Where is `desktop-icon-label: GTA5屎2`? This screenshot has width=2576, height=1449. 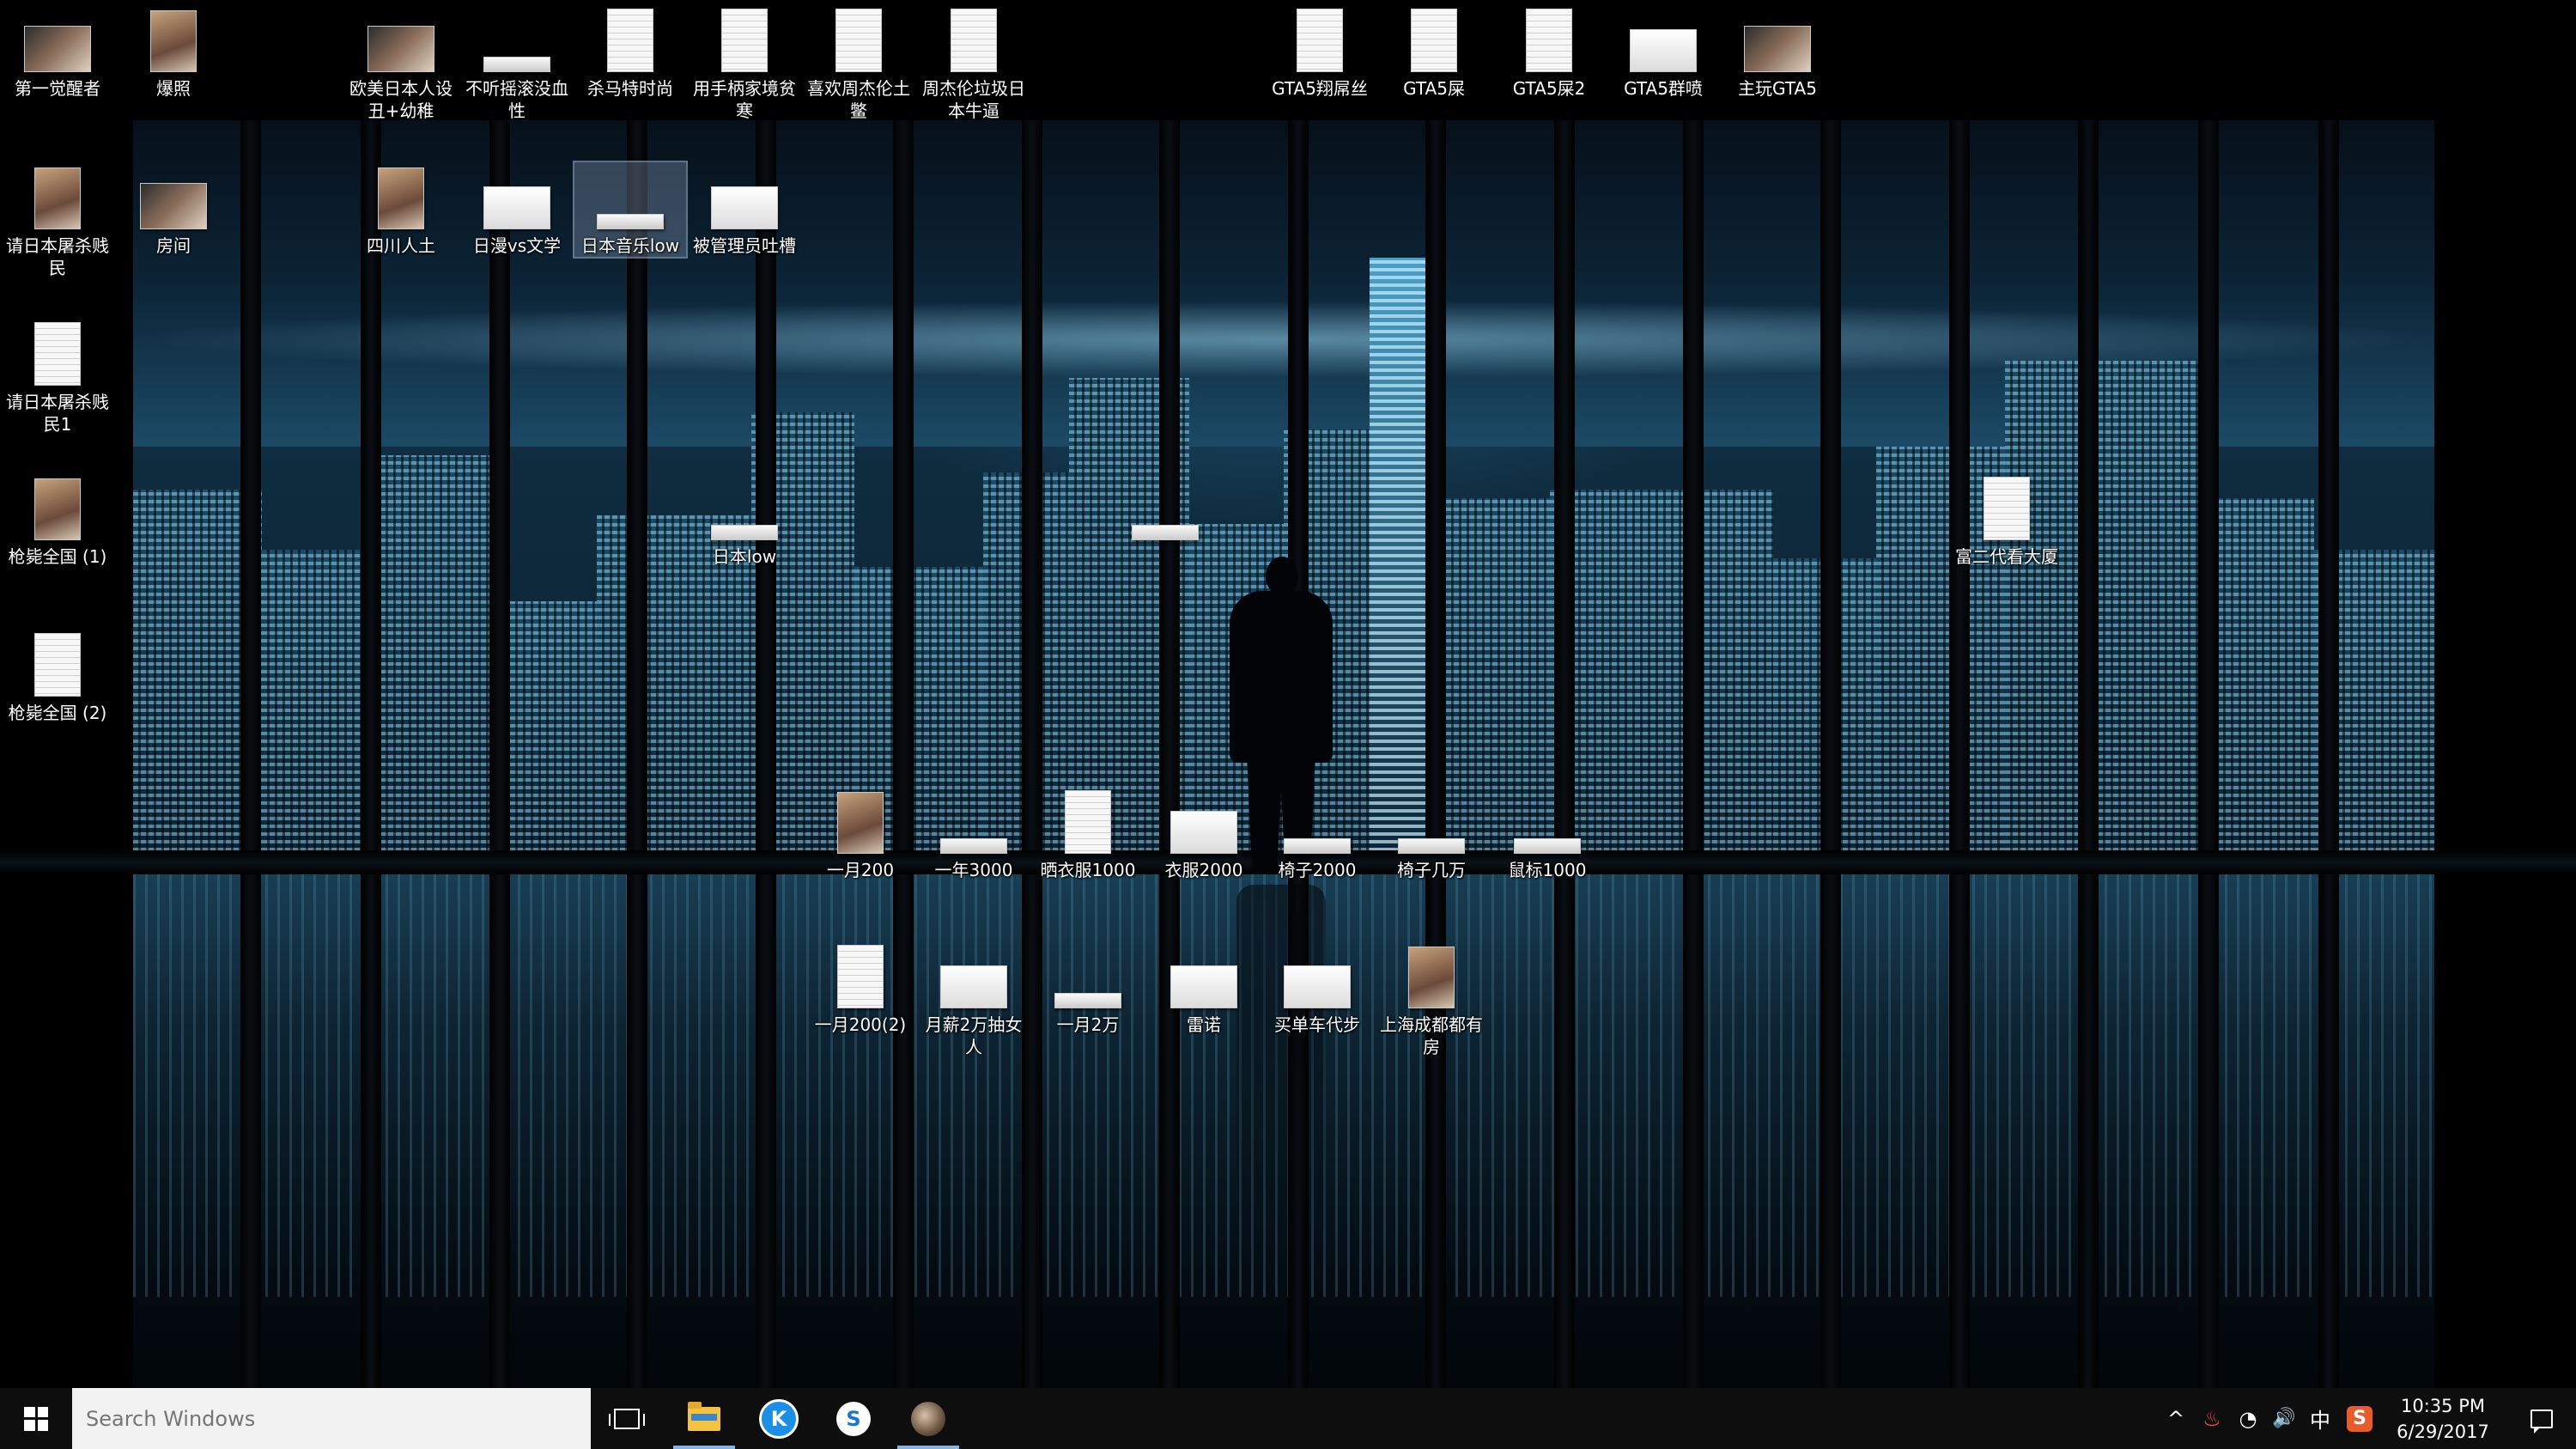 desktop-icon-label: GTA5屎2 is located at coordinates (1549, 88).